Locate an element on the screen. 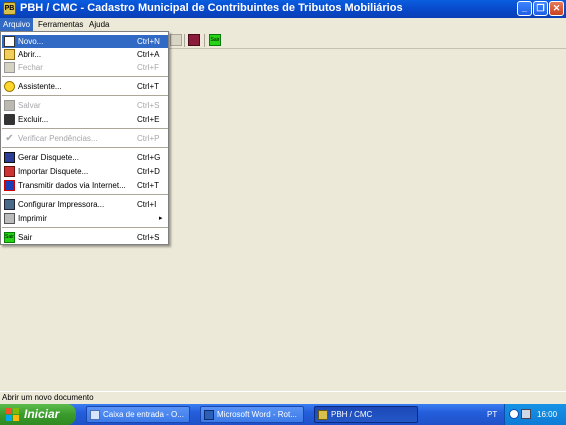 The width and height of the screenshot is (566, 425). minimize-button: _ is located at coordinates (524, 8).